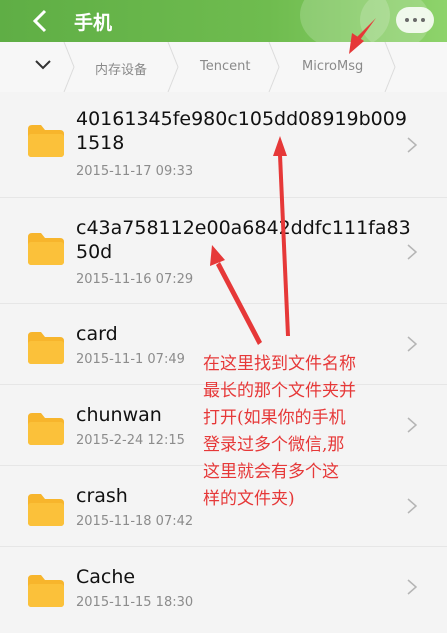 The image size is (447, 633). What do you see at coordinates (274, 445) in the screenshot?
I see `annotation-line: 登录过多个微信,那` at bounding box center [274, 445].